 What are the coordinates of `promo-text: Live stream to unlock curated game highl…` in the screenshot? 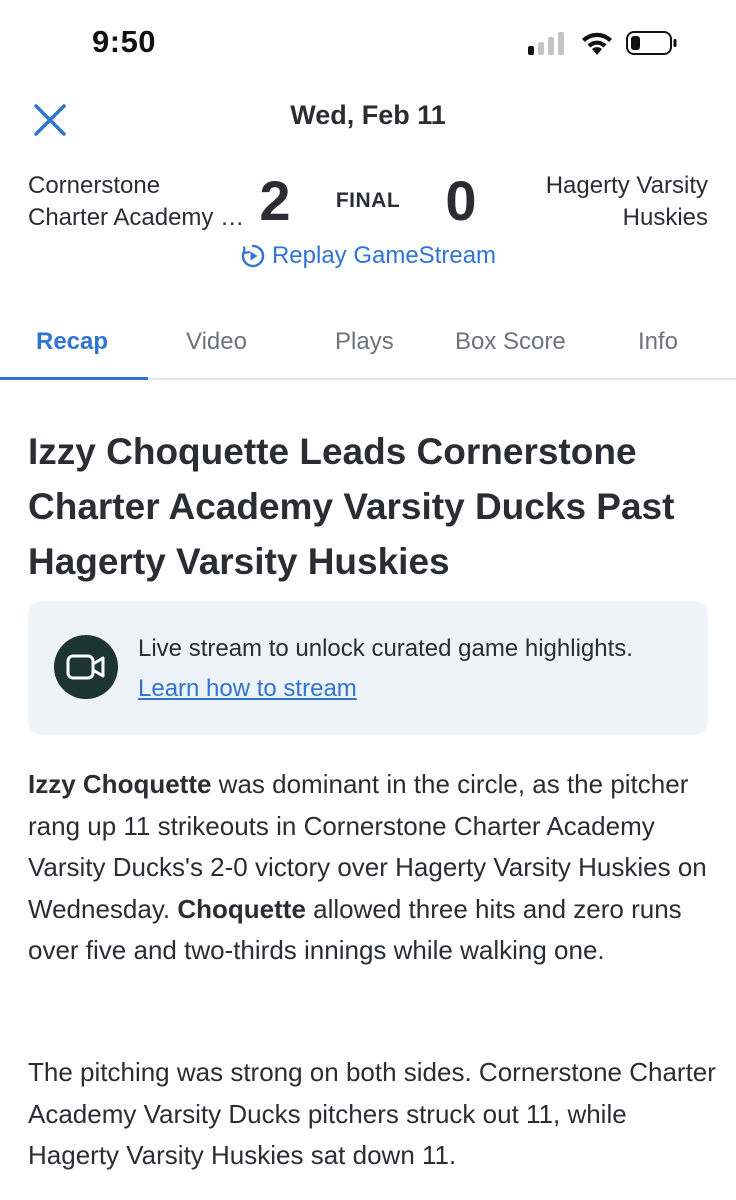 It's located at (408, 669).